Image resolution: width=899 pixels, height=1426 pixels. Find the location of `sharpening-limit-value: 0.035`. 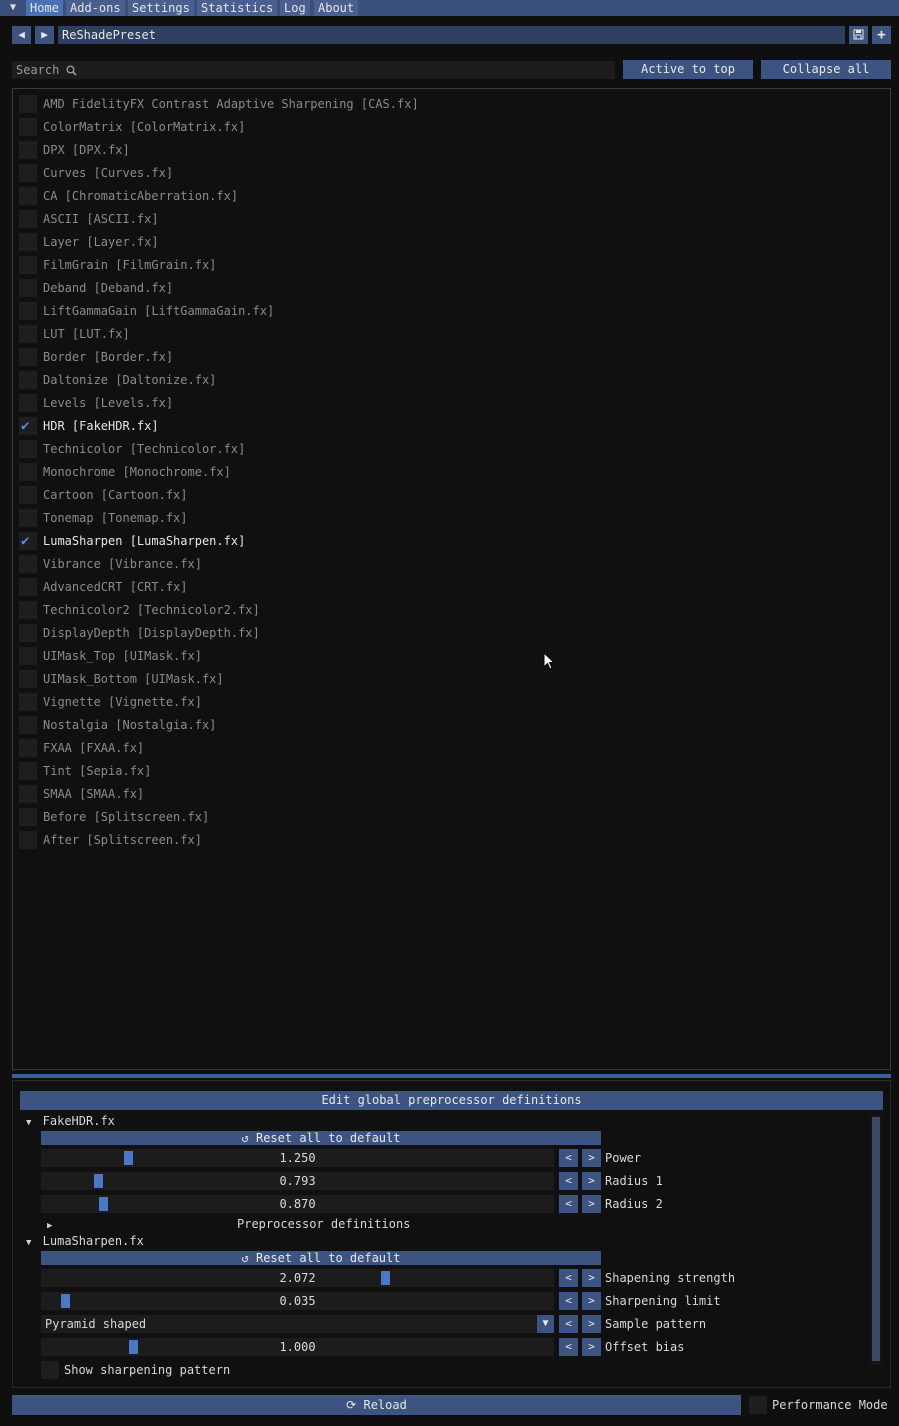

sharpening-limit-value: 0.035 is located at coordinates (297, 1301).